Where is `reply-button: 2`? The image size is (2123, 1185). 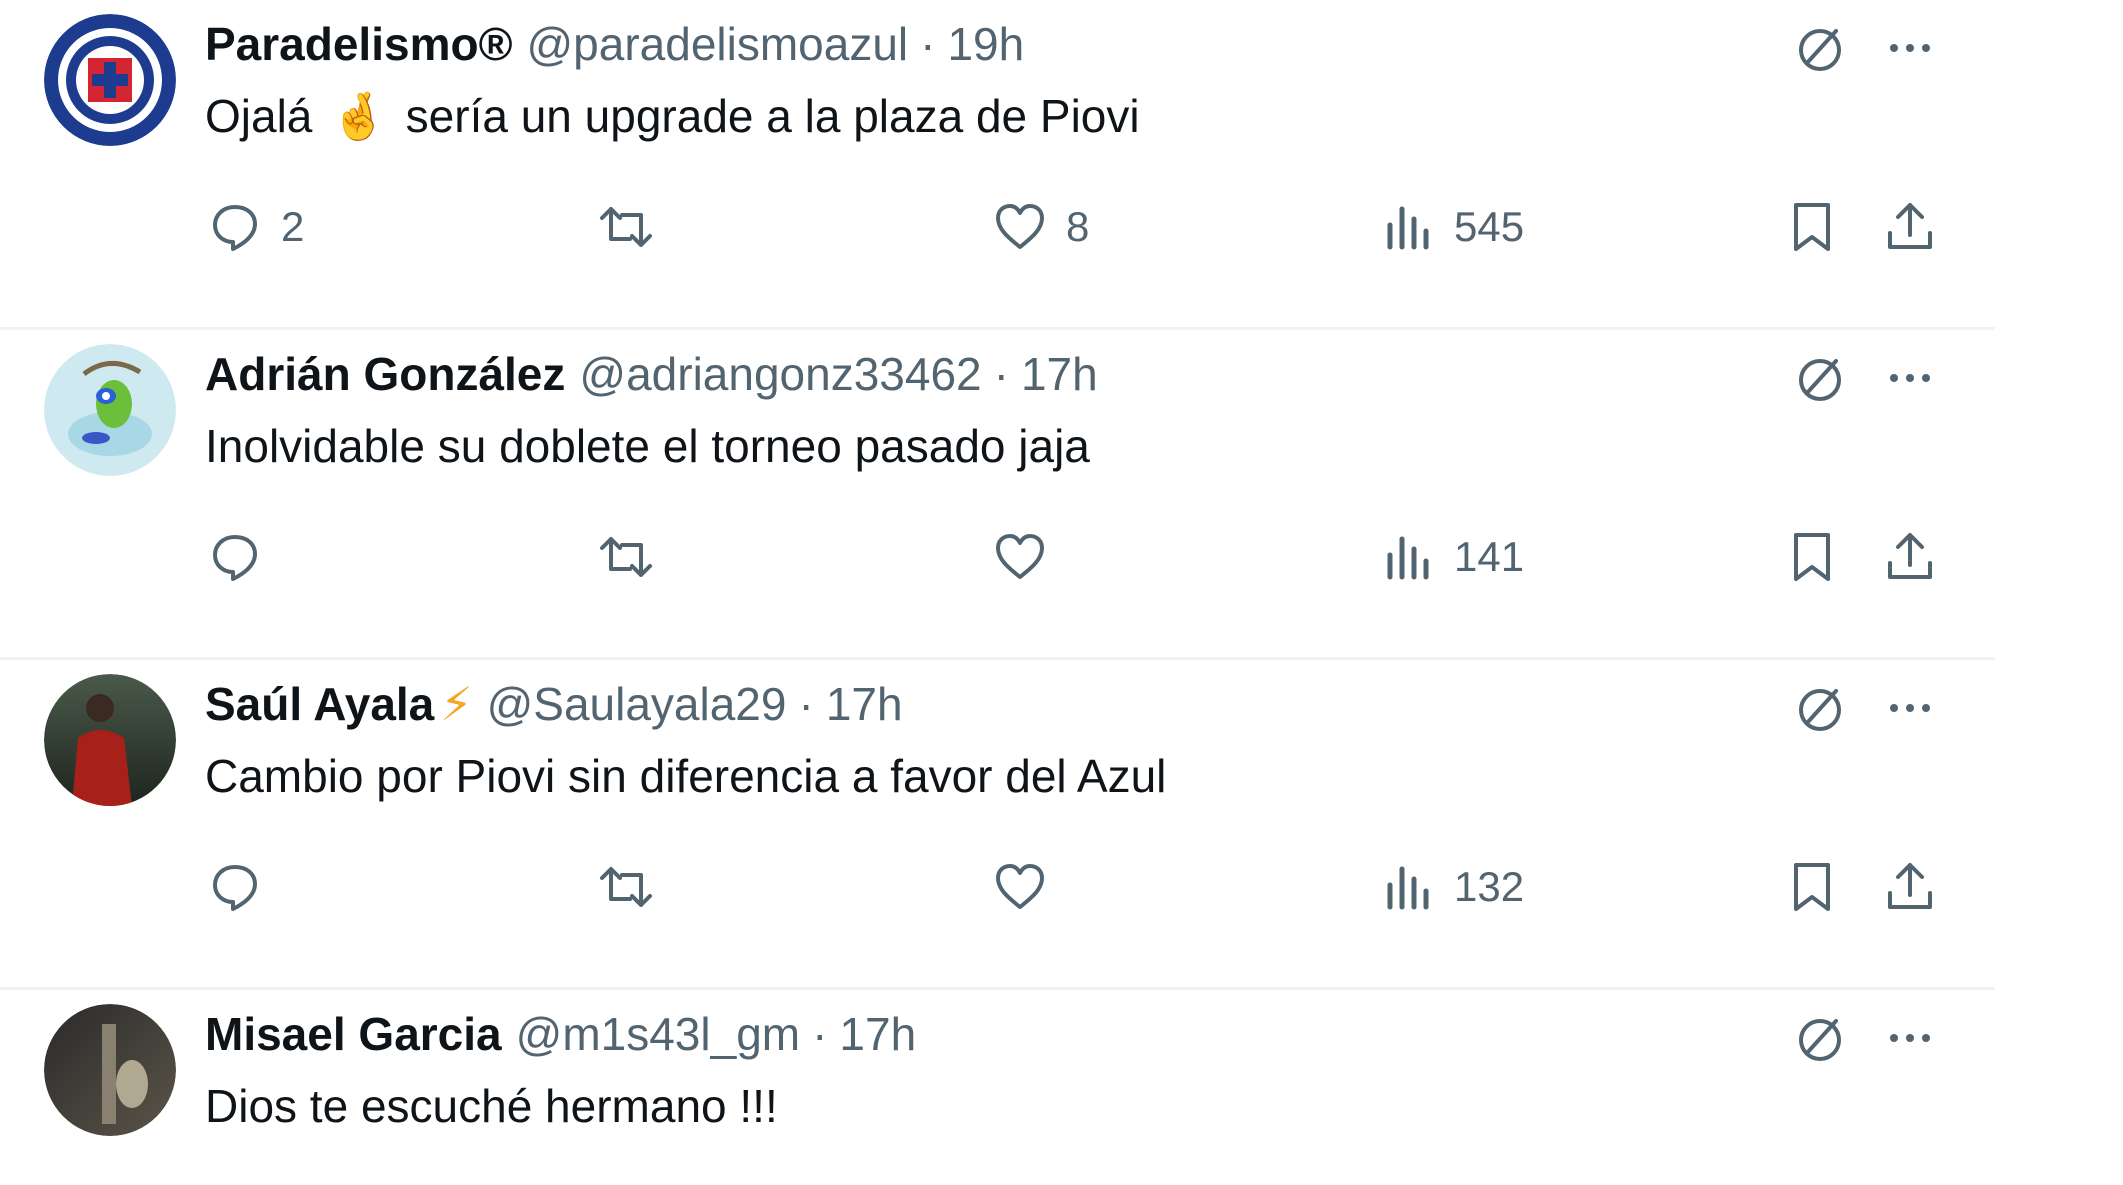
reply-button: 2 is located at coordinates (254, 227).